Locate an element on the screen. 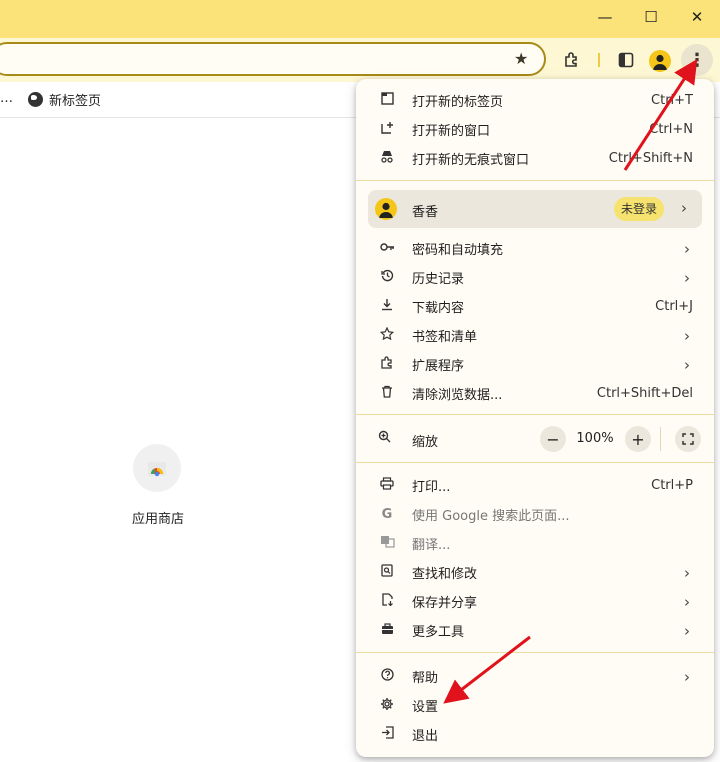  menu-item-label: 密码和自动填充 is located at coordinates (458, 250).